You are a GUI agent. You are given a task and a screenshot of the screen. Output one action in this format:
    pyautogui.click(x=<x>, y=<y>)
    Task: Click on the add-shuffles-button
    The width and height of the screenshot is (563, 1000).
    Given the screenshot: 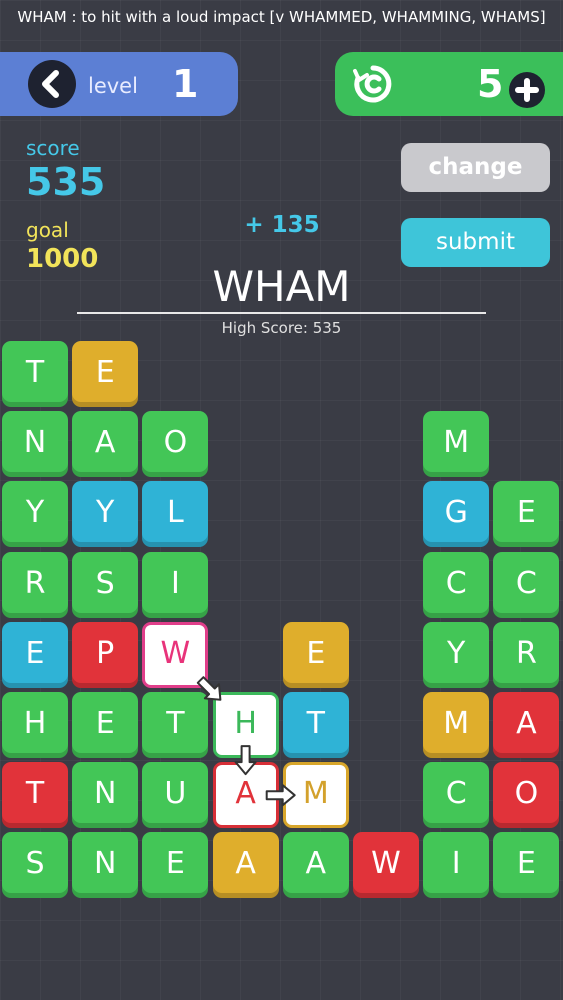 What is the action you would take?
    pyautogui.click(x=527, y=90)
    